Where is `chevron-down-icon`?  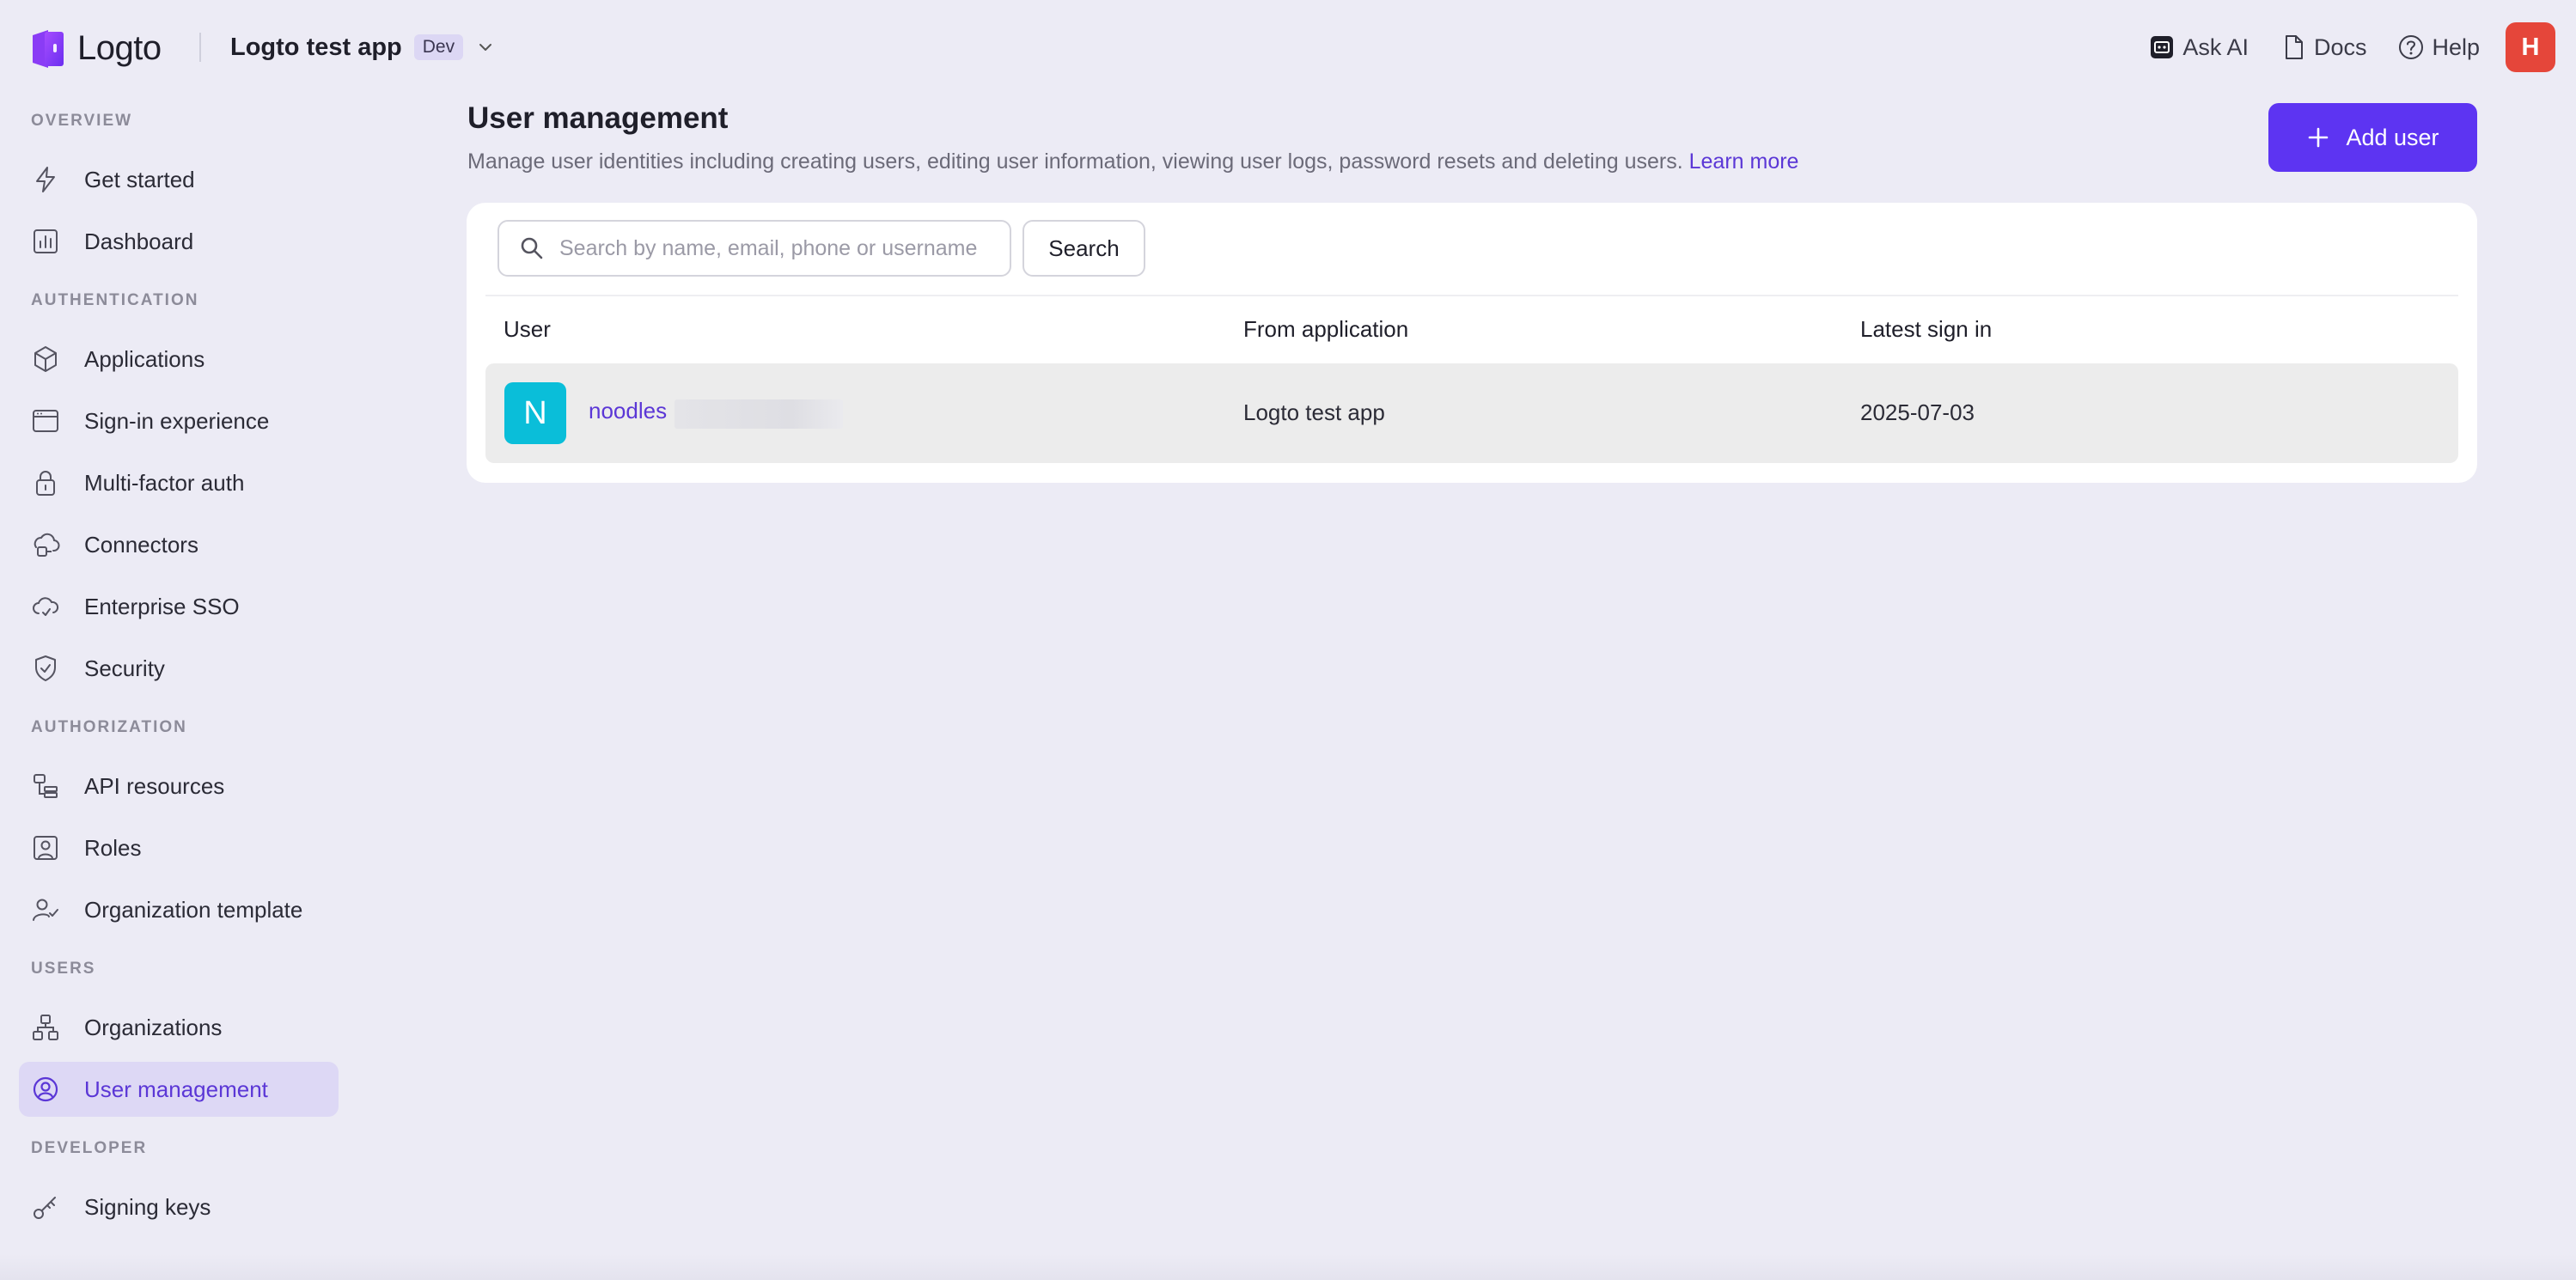 chevron-down-icon is located at coordinates (486, 47).